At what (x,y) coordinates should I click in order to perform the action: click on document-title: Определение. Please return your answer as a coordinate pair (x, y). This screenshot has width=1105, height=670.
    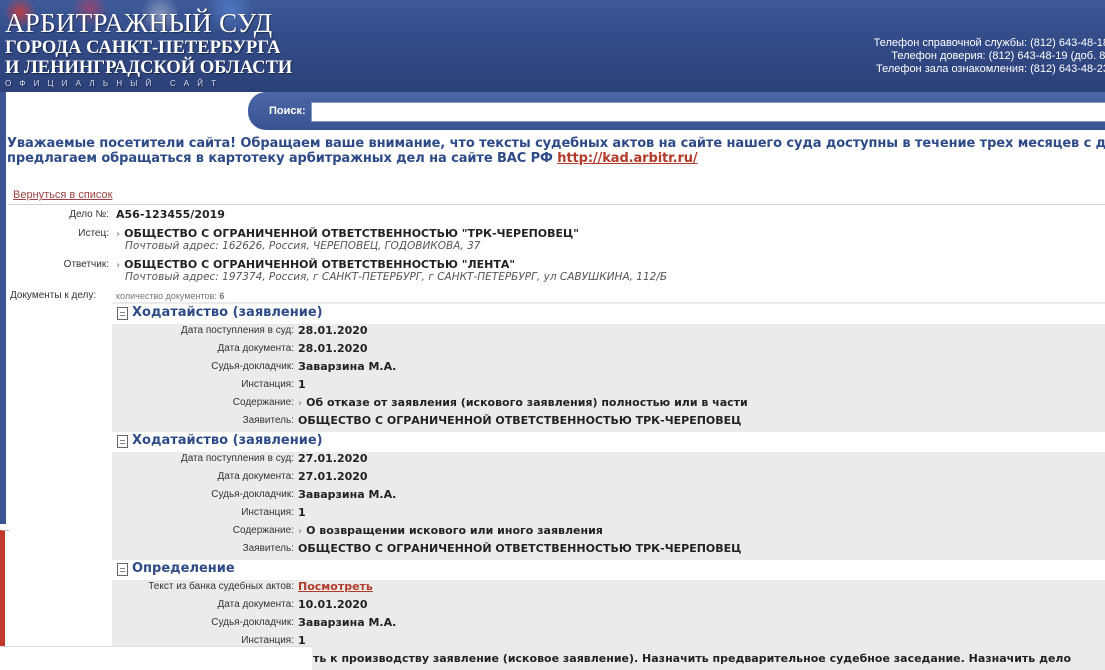
    Looking at the image, I should click on (183, 568).